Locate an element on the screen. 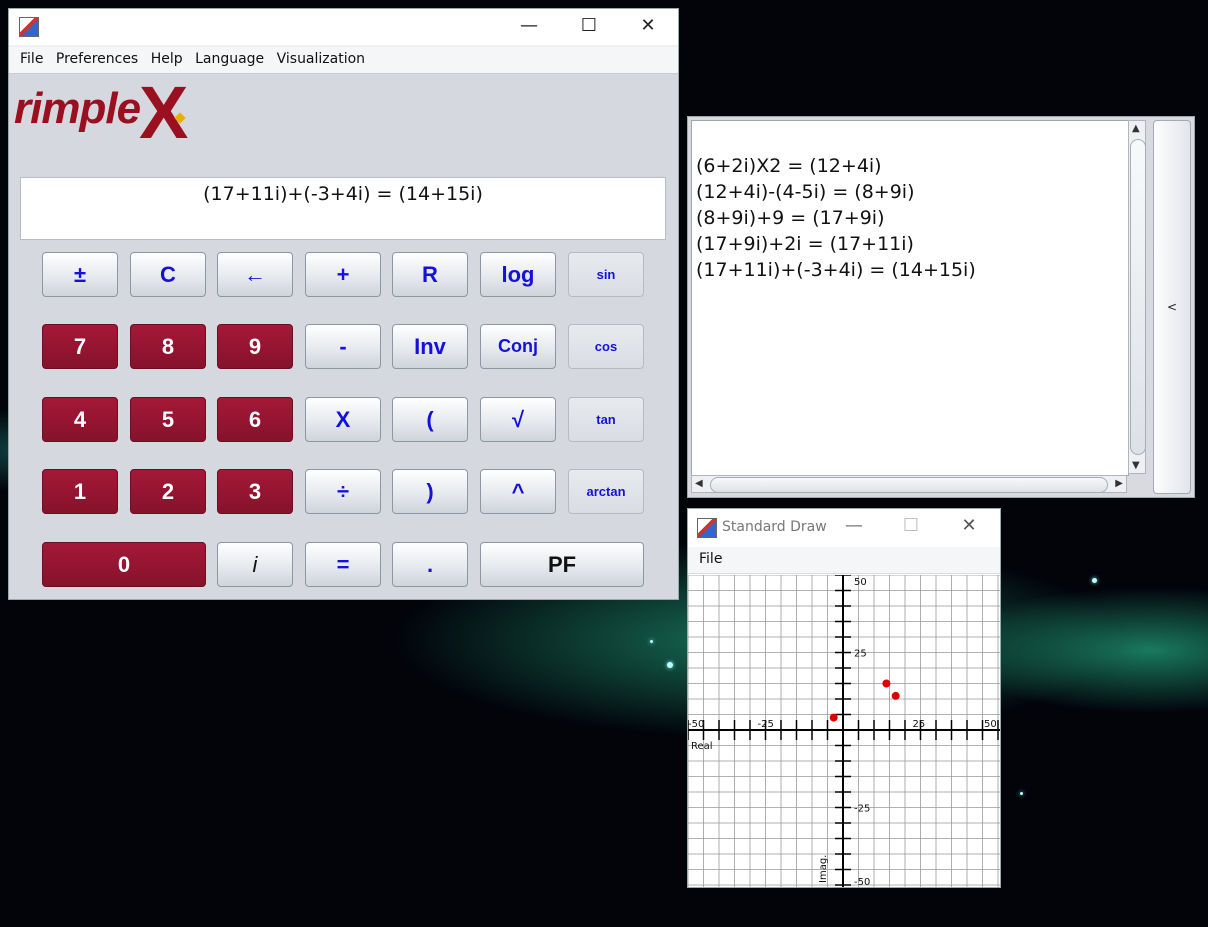 This screenshot has height=927, width=1208. digit-4-button: 4 is located at coordinates (80, 419).